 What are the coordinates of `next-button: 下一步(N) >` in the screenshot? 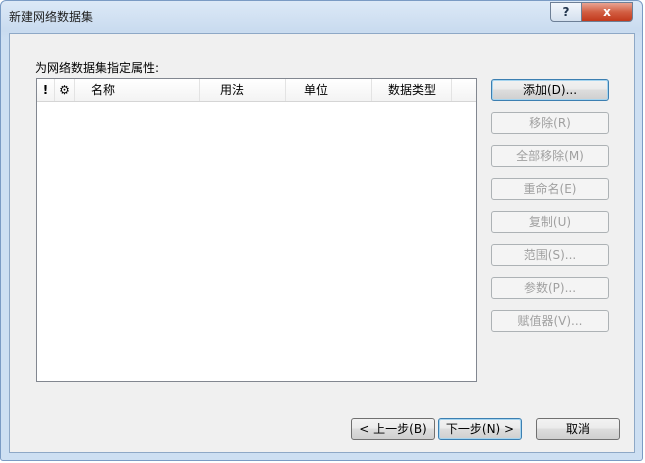 It's located at (480, 429).